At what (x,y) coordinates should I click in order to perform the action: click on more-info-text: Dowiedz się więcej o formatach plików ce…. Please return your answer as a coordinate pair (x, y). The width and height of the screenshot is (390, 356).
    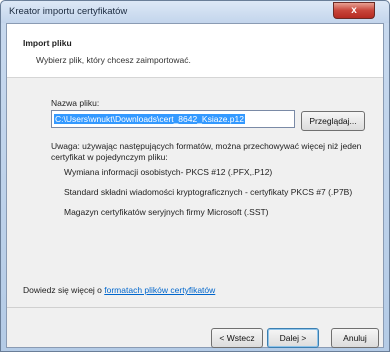
    Looking at the image, I should click on (119, 290).